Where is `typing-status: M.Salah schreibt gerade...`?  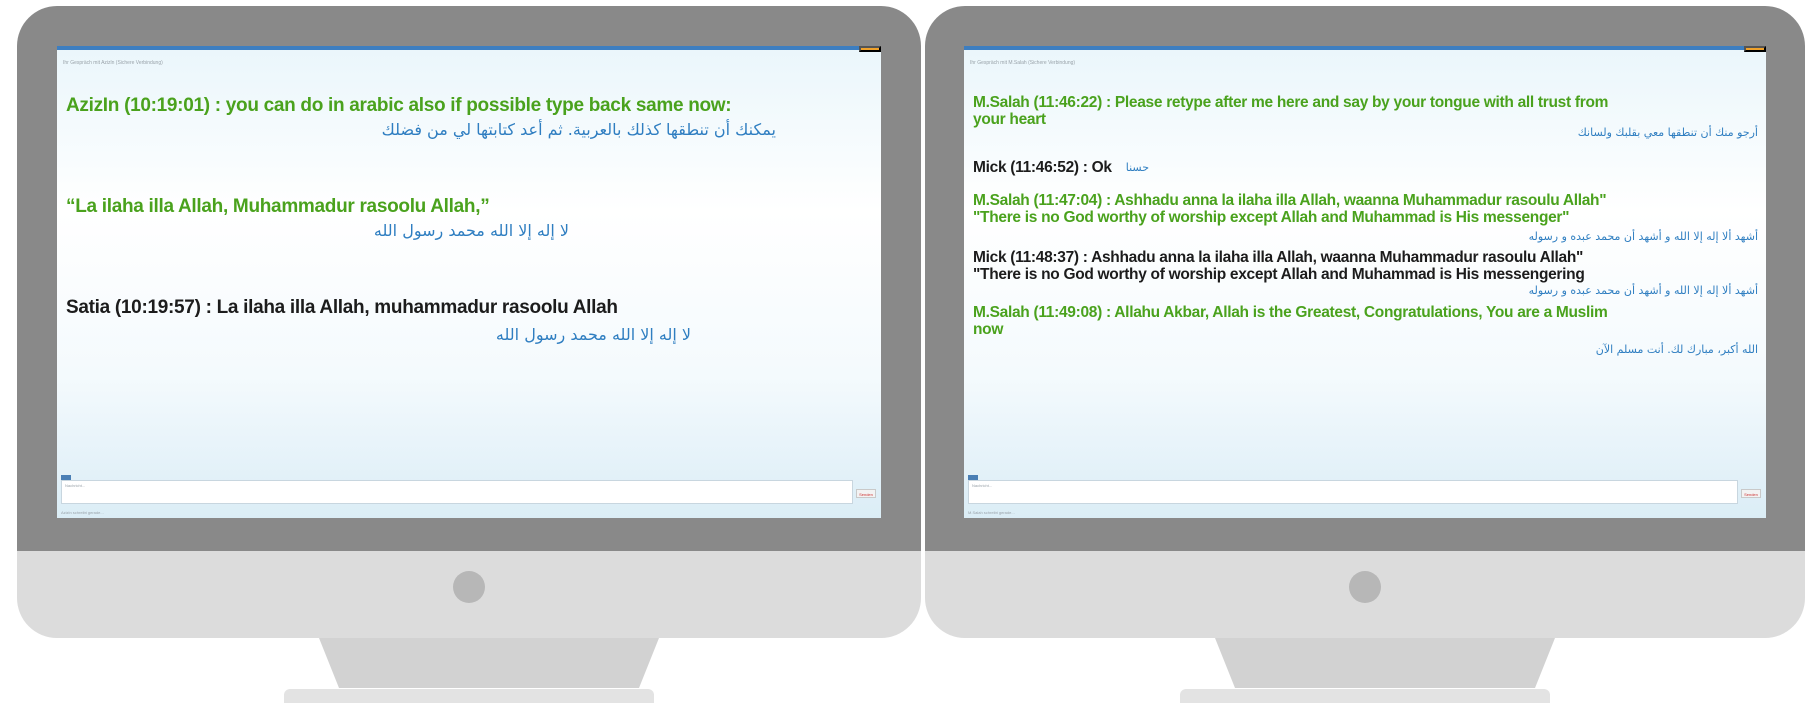
typing-status: M.Salah schreibt gerade... is located at coordinates (991, 512).